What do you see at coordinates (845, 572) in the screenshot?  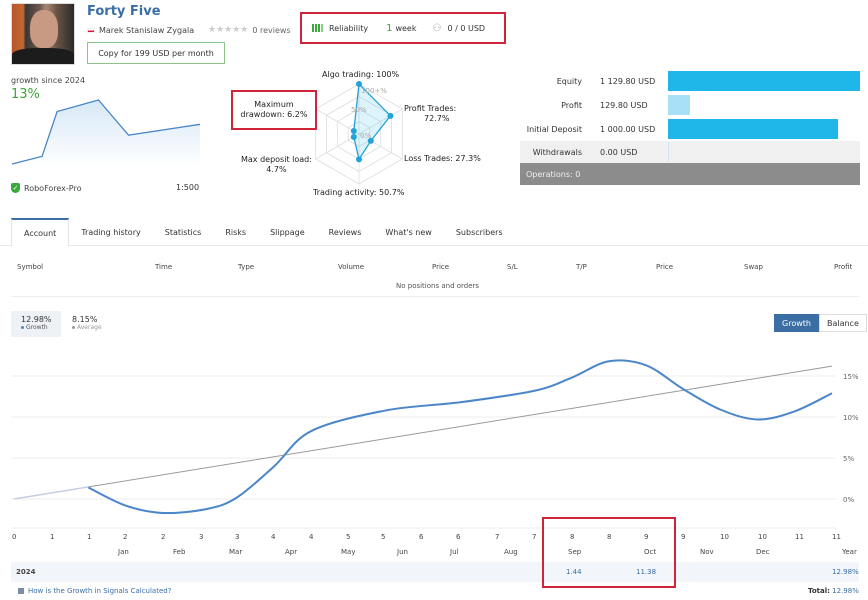 I see `cell-year: 12.98%` at bounding box center [845, 572].